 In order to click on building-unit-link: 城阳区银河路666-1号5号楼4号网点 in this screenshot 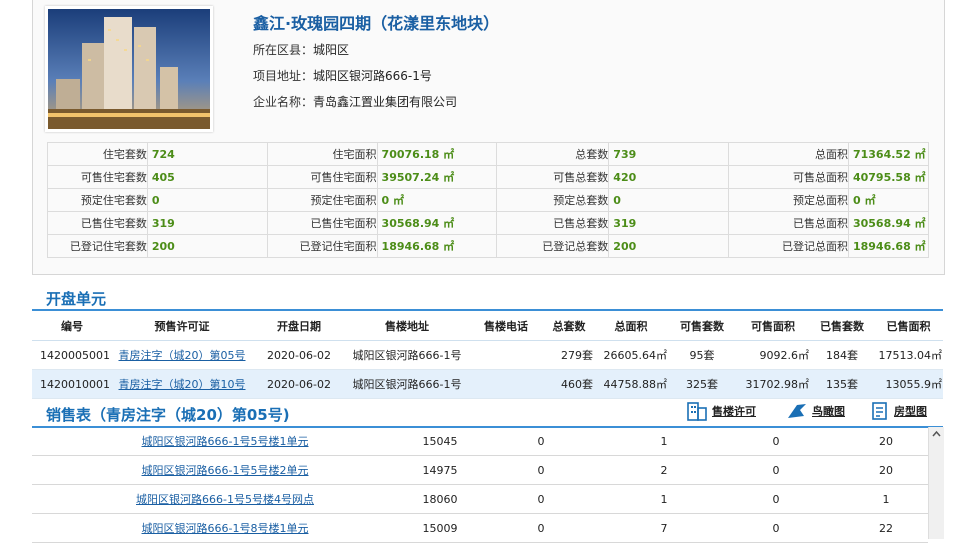, I will do `click(225, 499)`.